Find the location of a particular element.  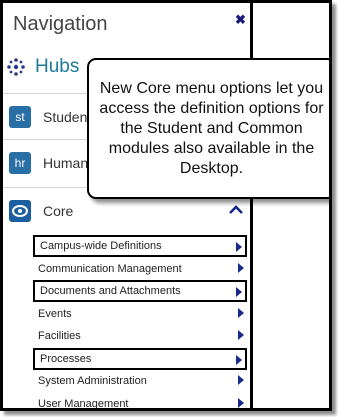

hubs-label: Hubs is located at coordinates (57, 66).